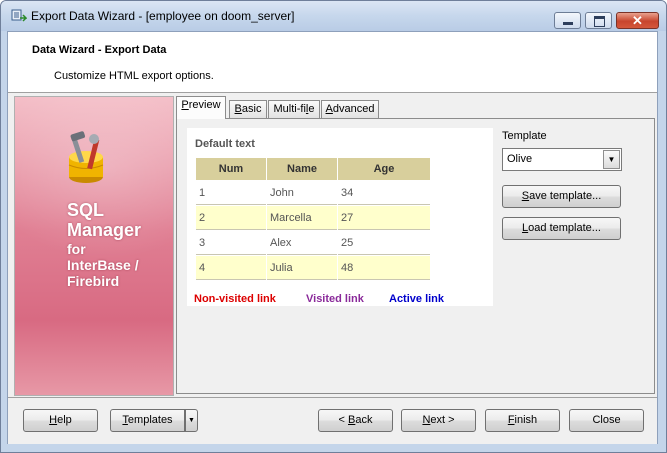 The image size is (667, 453). Describe the element at coordinates (231, 218) in the screenshot. I see `cell-num: 2` at that location.